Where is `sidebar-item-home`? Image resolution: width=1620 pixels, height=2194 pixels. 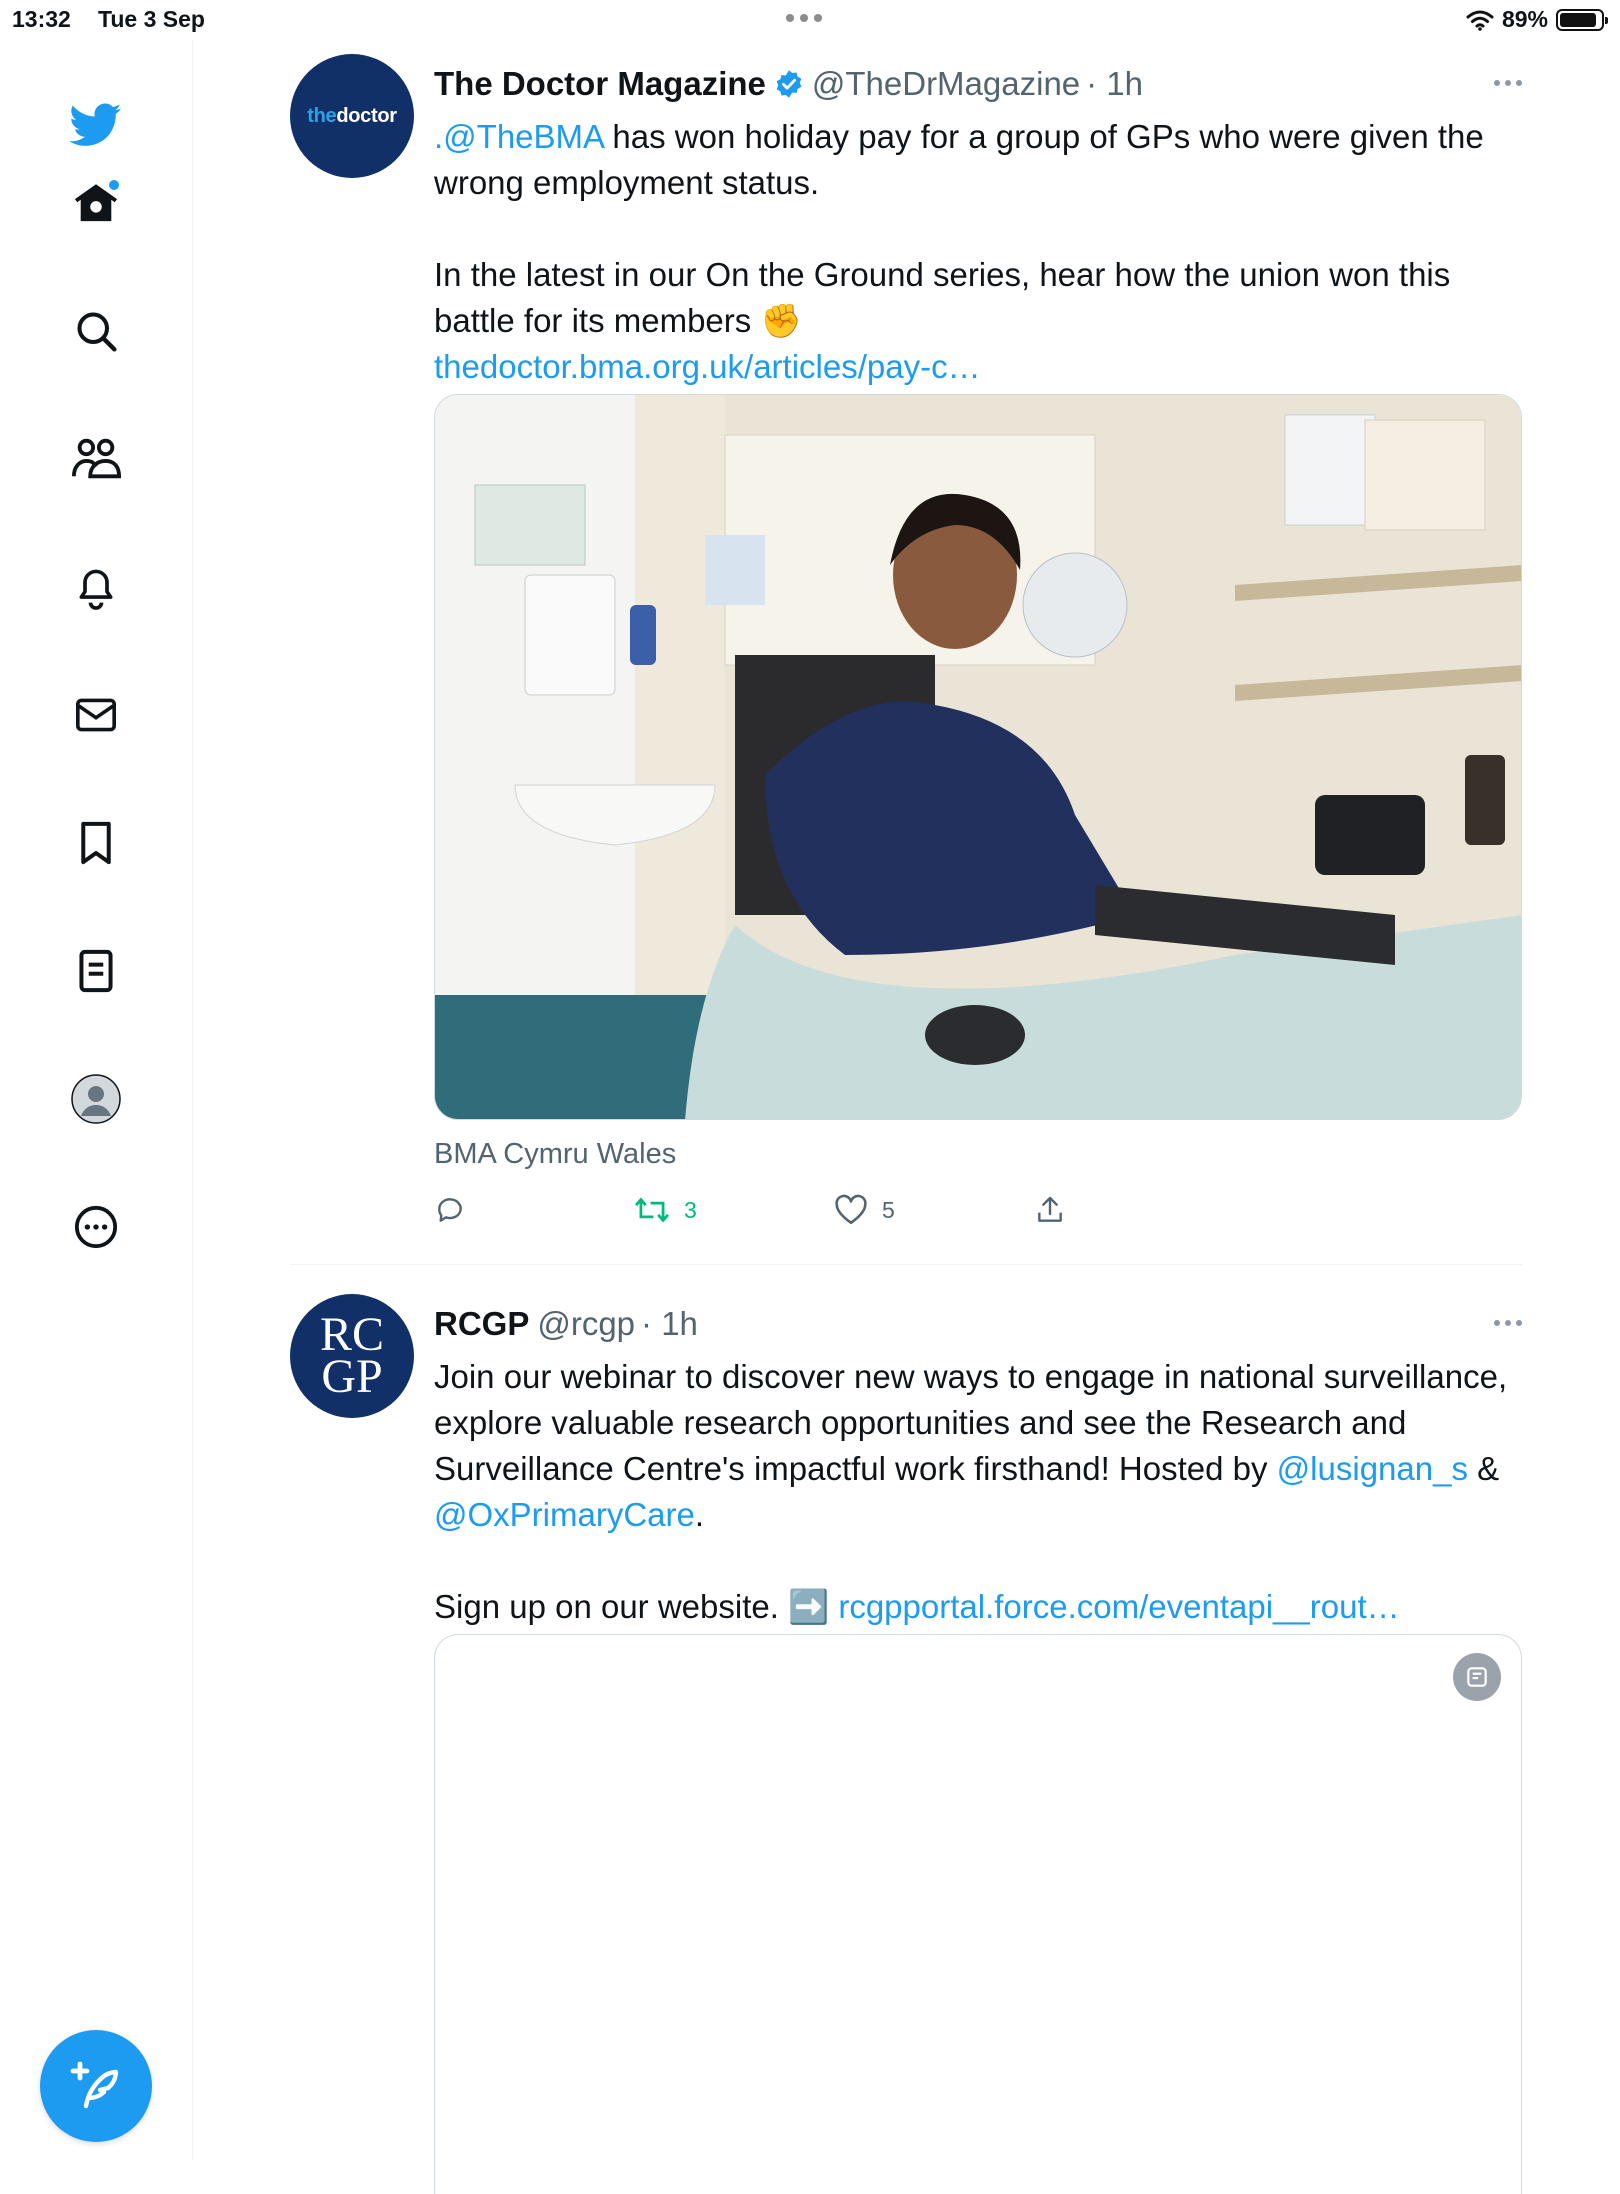
sidebar-item-home is located at coordinates (96, 203).